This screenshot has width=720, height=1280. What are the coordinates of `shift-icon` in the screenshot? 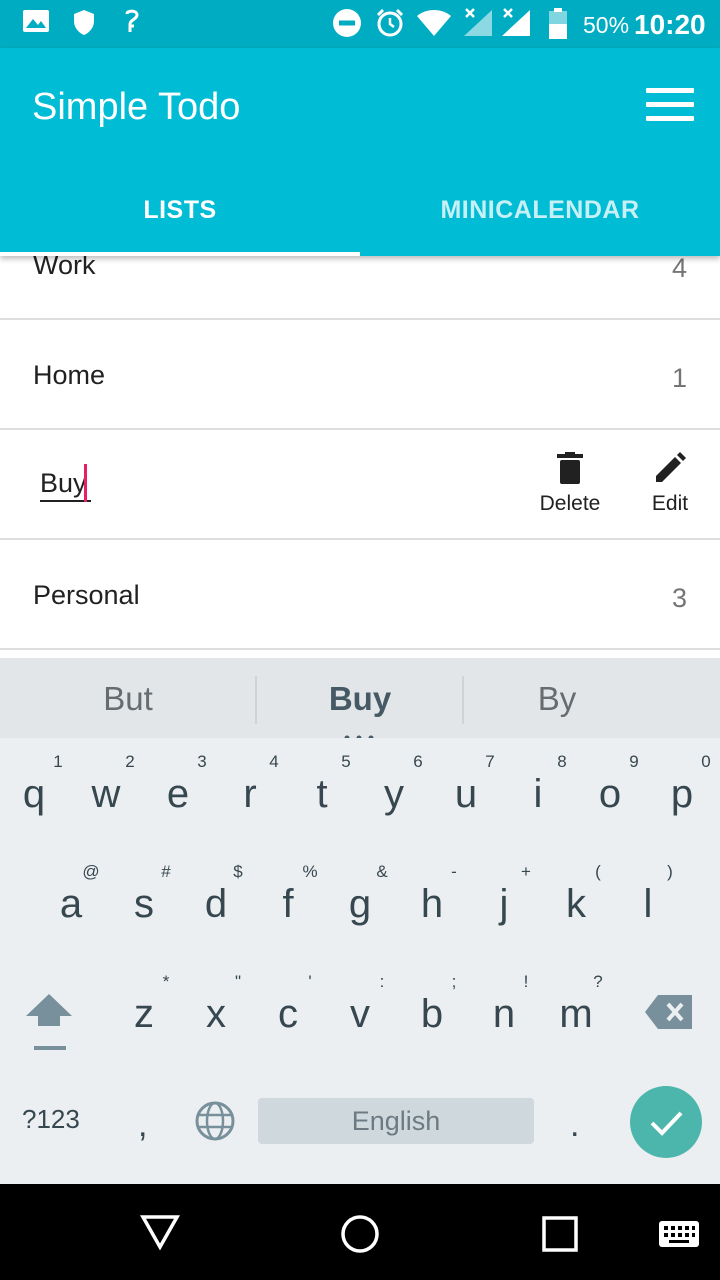 It's located at (49, 1022).